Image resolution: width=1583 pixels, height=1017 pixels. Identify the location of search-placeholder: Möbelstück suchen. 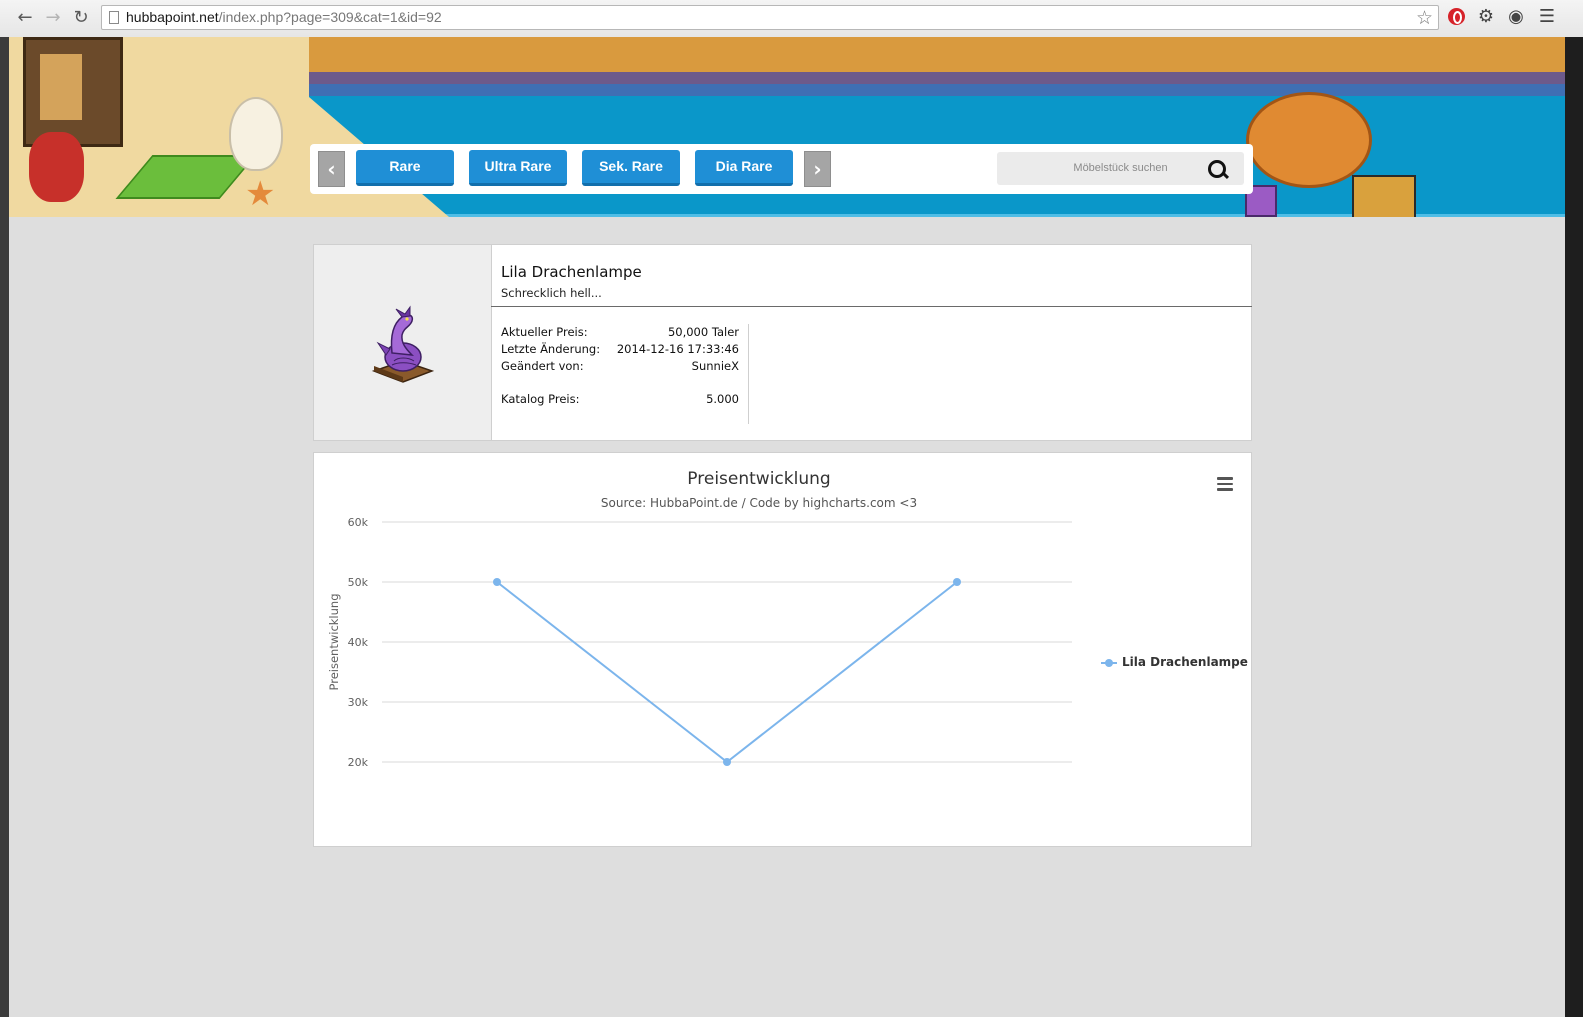
(1120, 168).